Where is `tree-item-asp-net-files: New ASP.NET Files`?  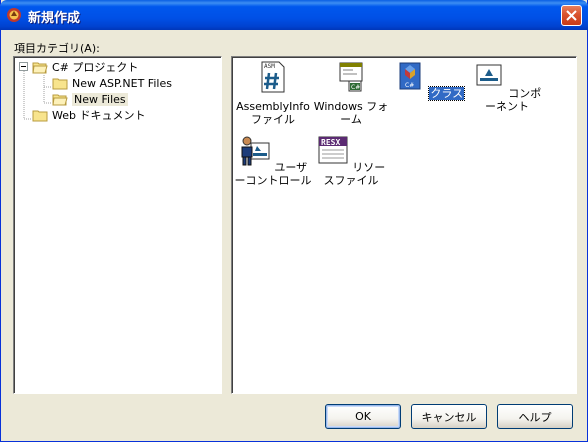 tree-item-asp-net-files: New ASP.NET Files is located at coordinates (112, 83).